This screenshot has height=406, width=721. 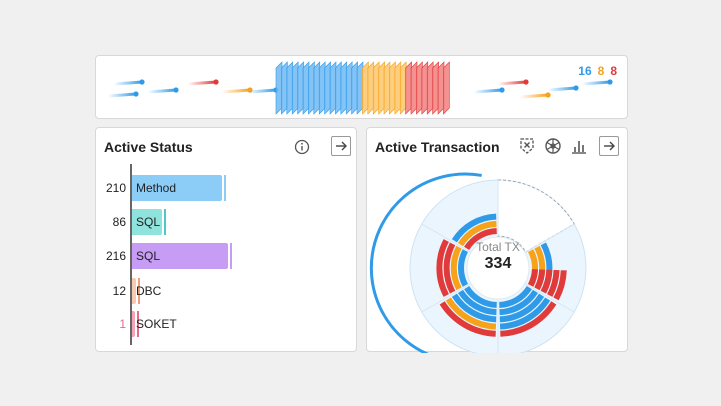 What do you see at coordinates (227, 291) in the screenshot?
I see `status-row: 12 DBC` at bounding box center [227, 291].